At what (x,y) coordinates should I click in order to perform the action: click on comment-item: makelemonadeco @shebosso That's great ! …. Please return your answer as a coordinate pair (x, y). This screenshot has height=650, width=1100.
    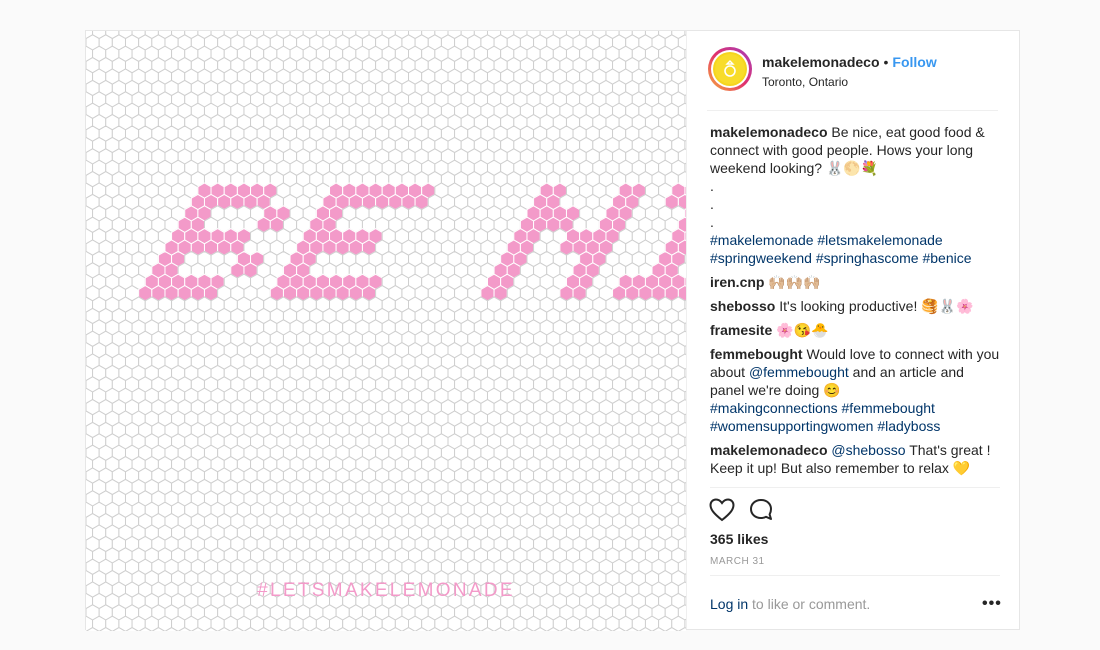
    Looking at the image, I should click on (855, 459).